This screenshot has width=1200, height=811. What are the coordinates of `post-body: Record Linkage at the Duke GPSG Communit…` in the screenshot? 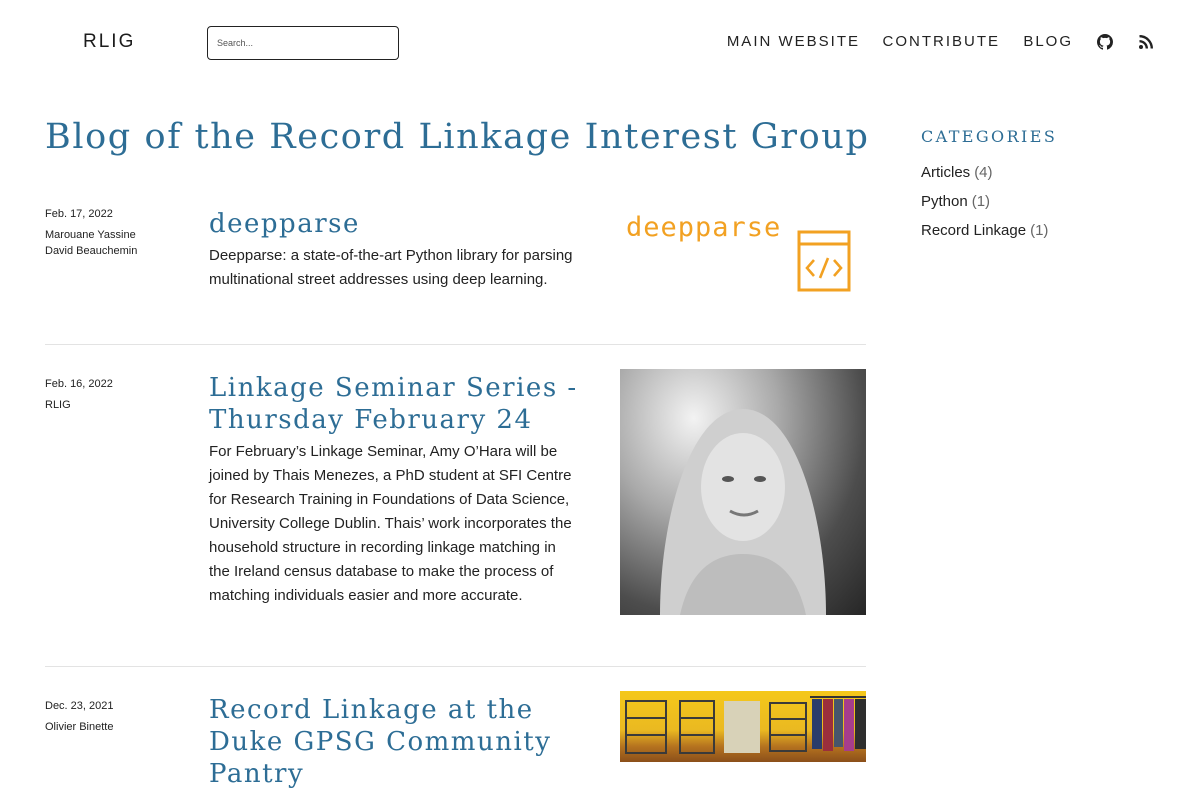 It's located at (394, 742).